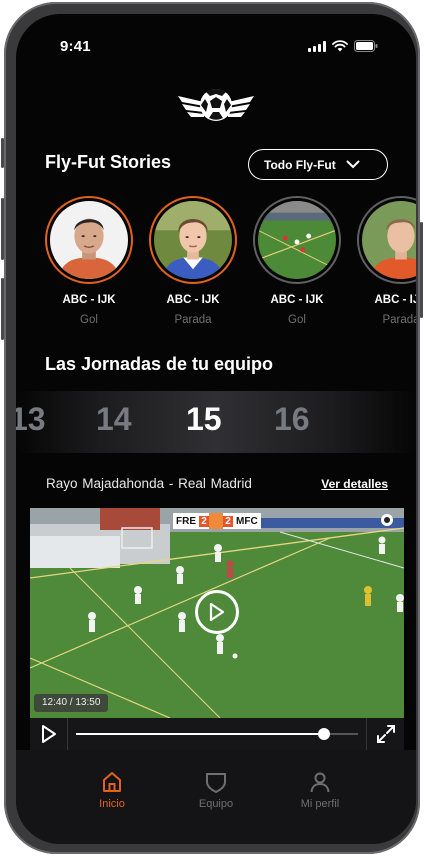  Describe the element at coordinates (340, 46) in the screenshot. I see `wifi-icon` at that location.